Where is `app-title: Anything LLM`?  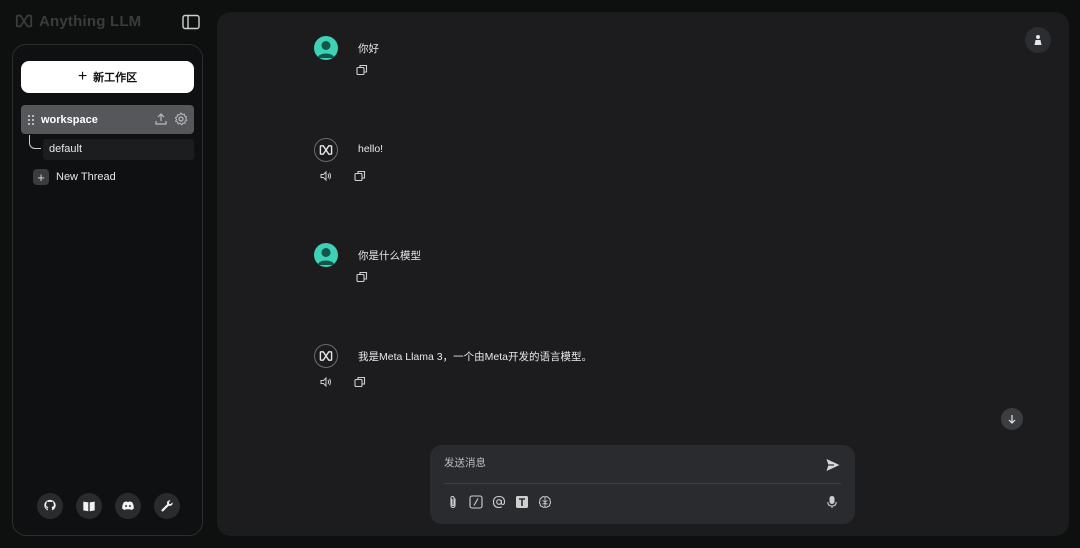 app-title: Anything LLM is located at coordinates (90, 21).